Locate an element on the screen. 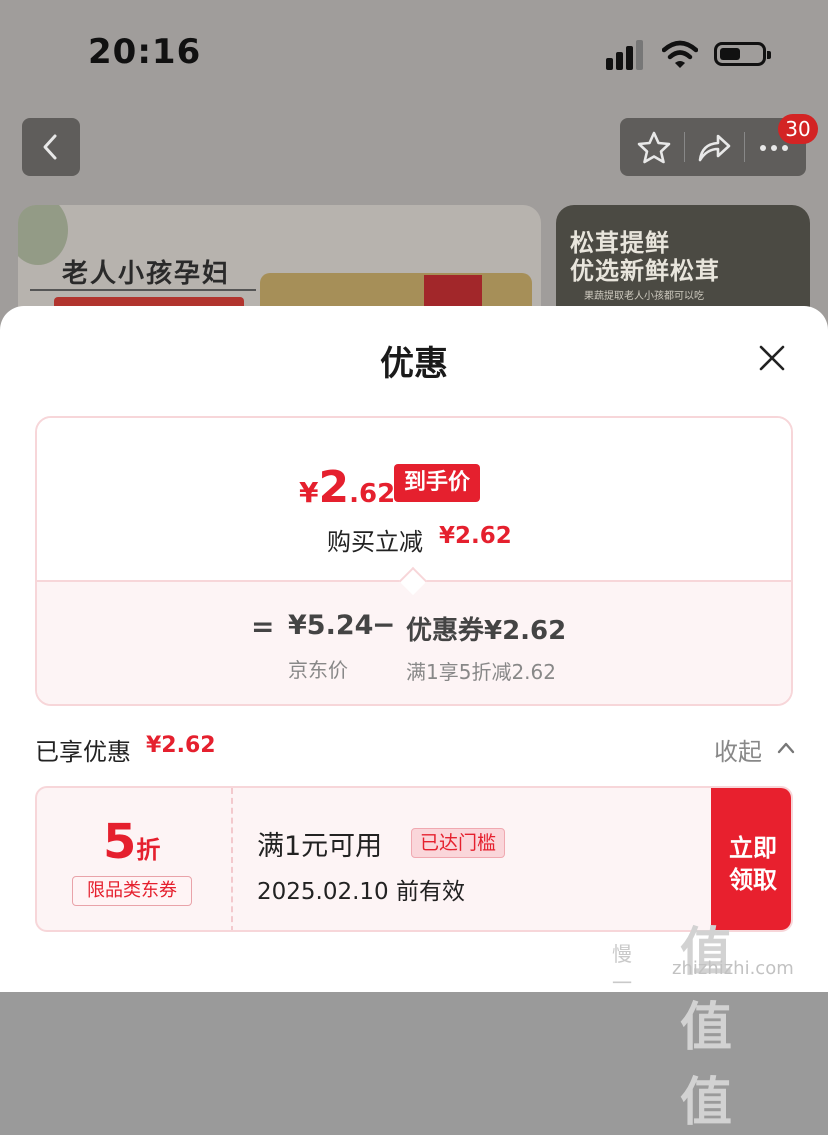 Image resolution: width=828 pixels, height=1135 pixels. final-price-tag: 到手价 is located at coordinates (437, 483).